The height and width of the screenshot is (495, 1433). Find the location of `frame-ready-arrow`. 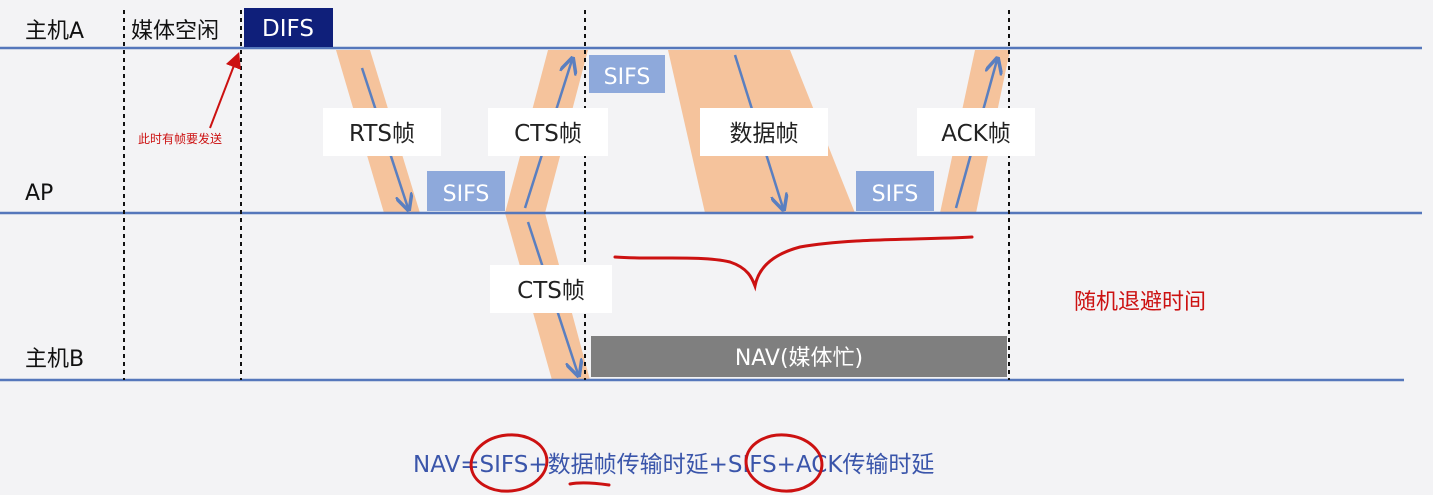

frame-ready-arrow is located at coordinates (225, 90).